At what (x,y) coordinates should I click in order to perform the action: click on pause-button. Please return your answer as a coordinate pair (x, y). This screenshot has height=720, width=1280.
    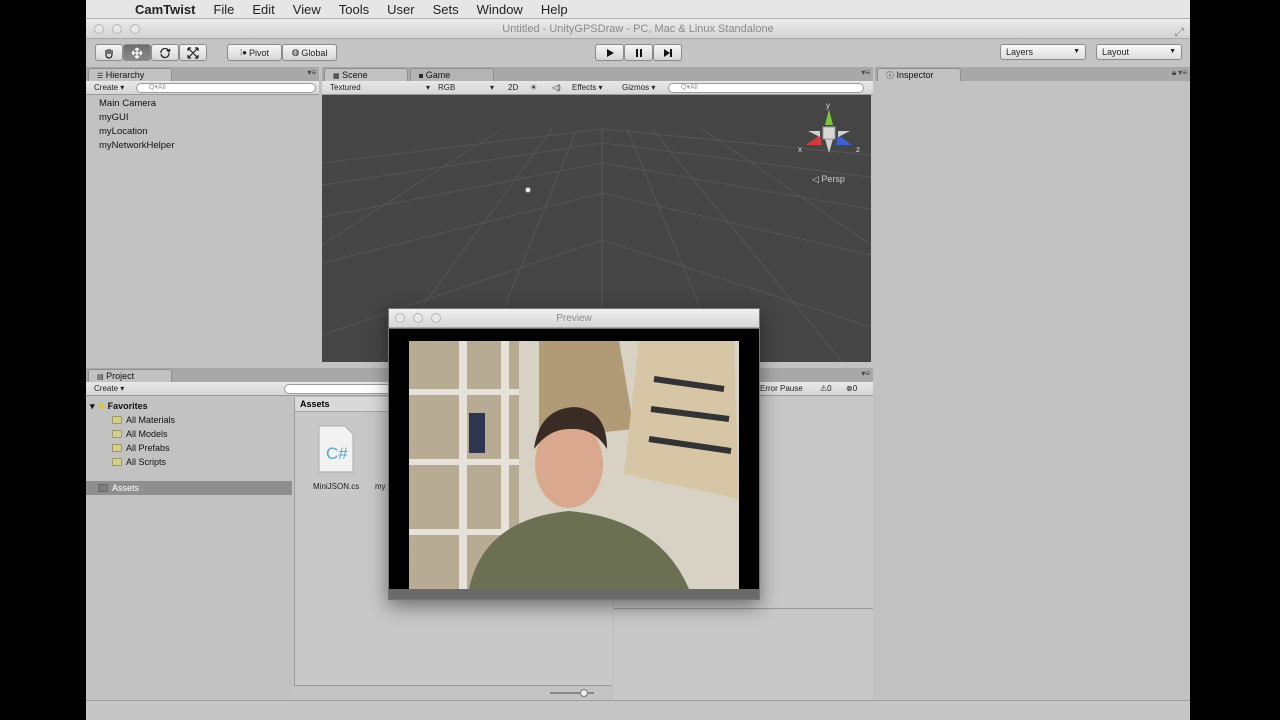
    Looking at the image, I should click on (638, 52).